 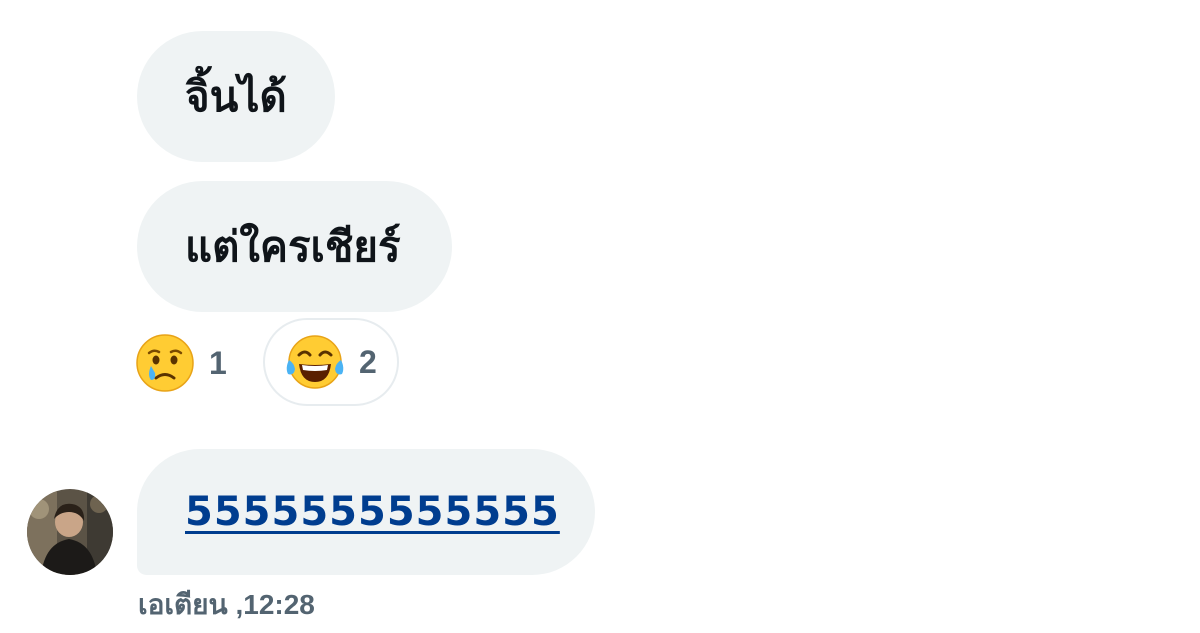 I want to click on message-link: 5555555555555, so click(x=372, y=512).